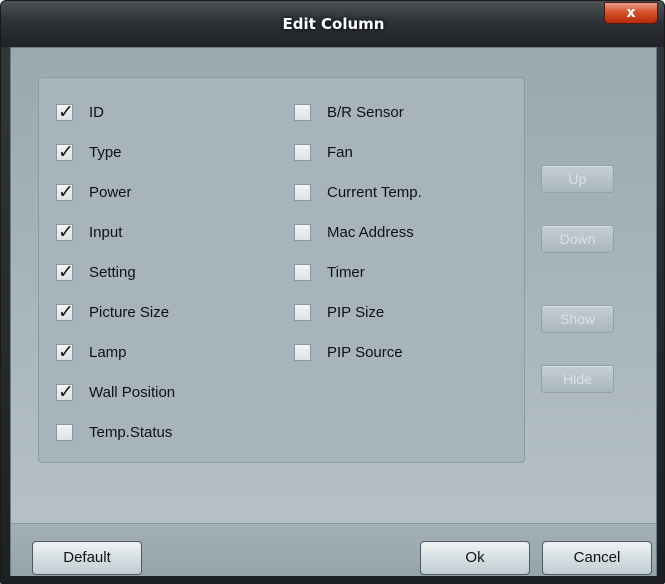  What do you see at coordinates (80, 111) in the screenshot?
I see `column-option-id: ✓ ID` at bounding box center [80, 111].